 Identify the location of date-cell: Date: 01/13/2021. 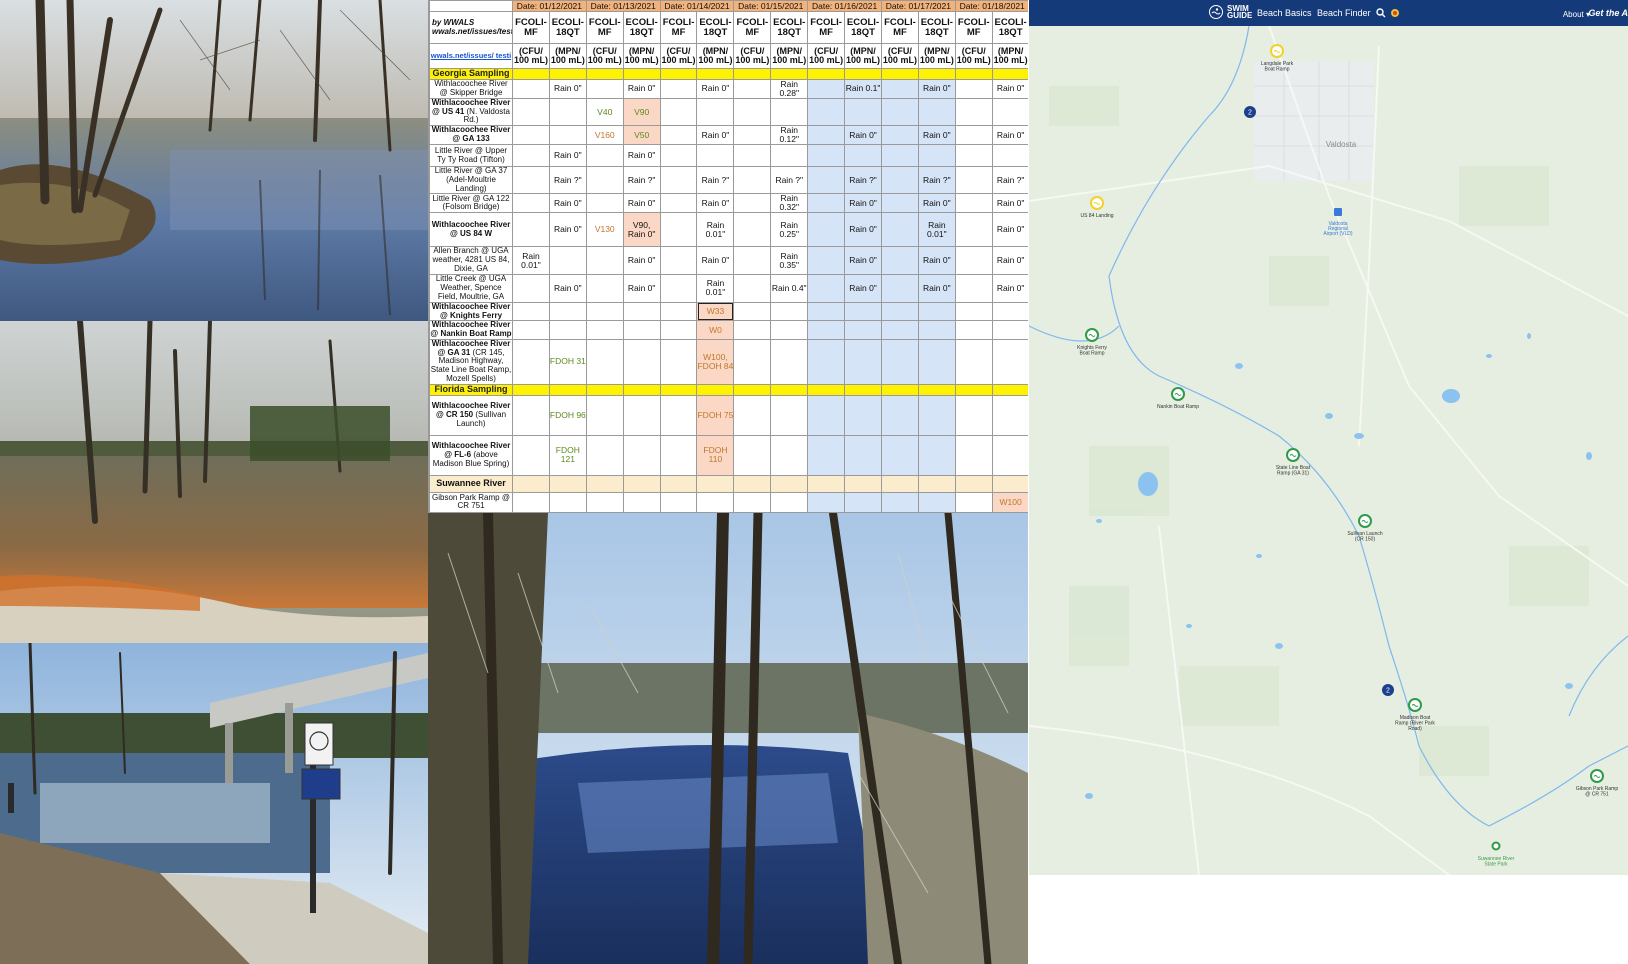
(623, 6).